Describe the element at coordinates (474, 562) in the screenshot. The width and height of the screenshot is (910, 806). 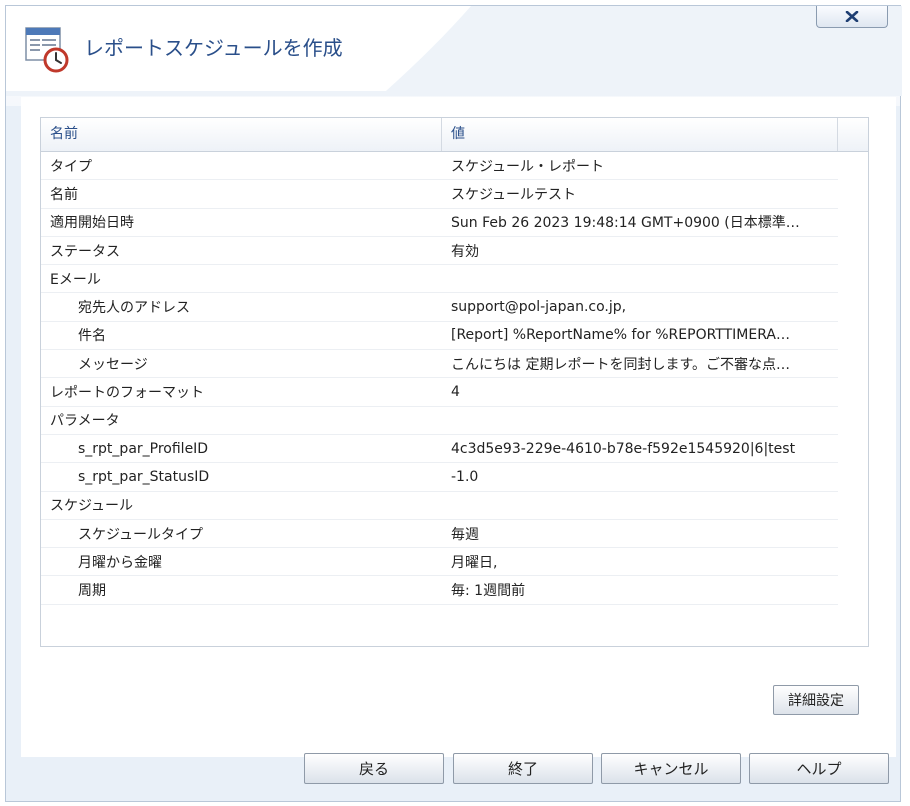
I see `row-value: 月曜日,` at that location.